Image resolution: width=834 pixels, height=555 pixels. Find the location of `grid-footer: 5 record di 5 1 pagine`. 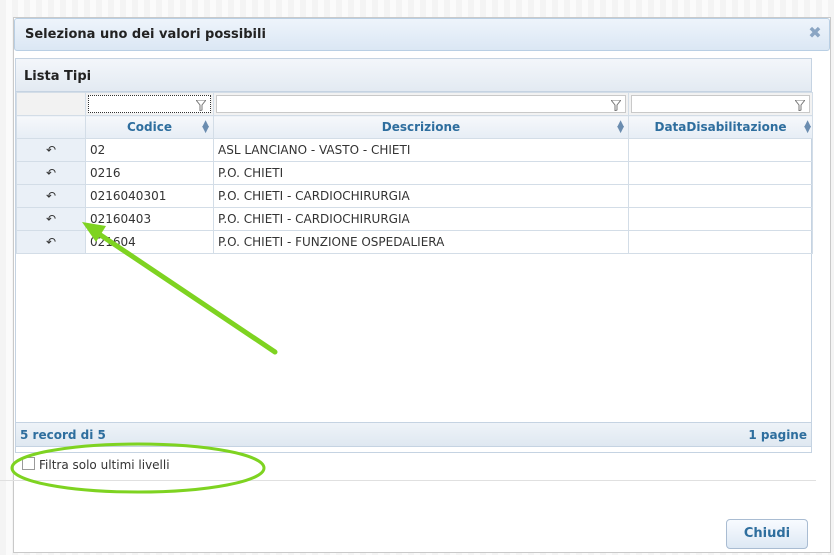

grid-footer: 5 record di 5 1 pagine is located at coordinates (413, 434).